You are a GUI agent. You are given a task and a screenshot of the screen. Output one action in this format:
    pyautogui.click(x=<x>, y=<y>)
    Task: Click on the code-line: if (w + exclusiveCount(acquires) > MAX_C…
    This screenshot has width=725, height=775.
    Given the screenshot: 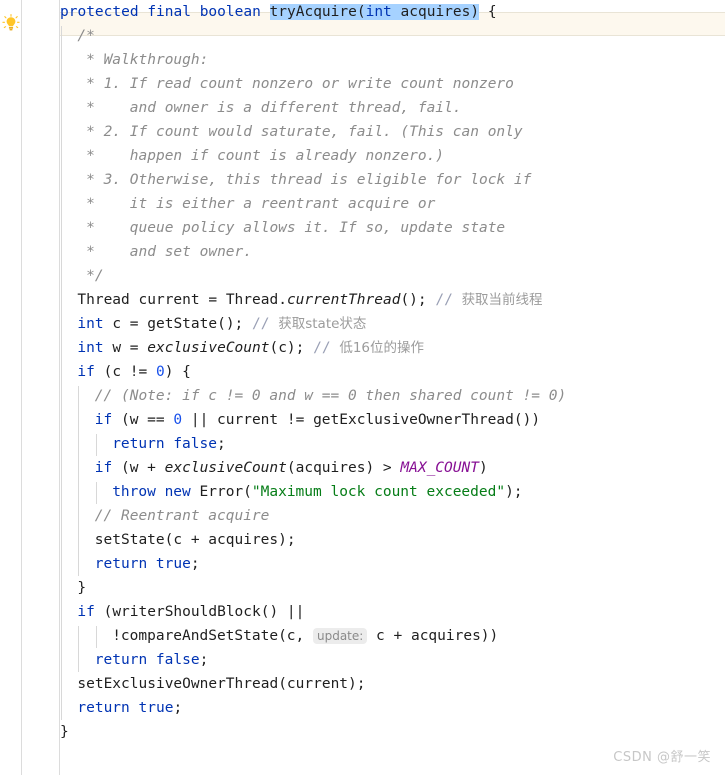 What is the action you would take?
    pyautogui.click(x=392, y=468)
    